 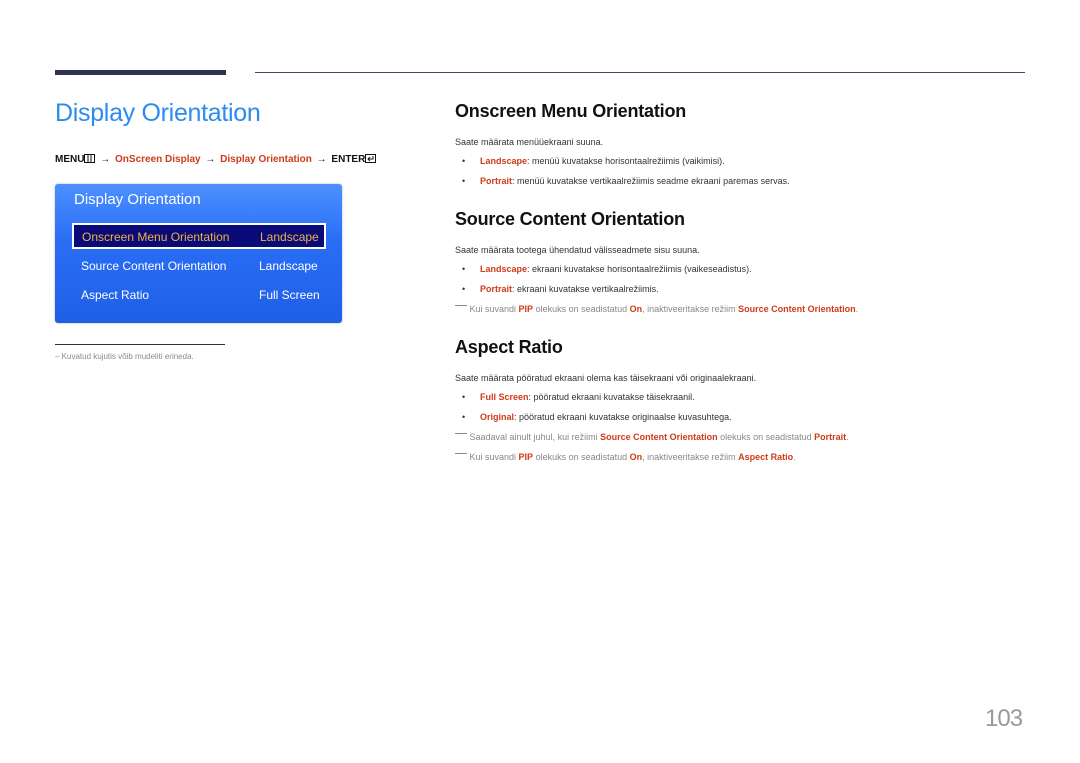 What do you see at coordinates (115, 295) in the screenshot?
I see `osd-item-label: Aspect Ratio` at bounding box center [115, 295].